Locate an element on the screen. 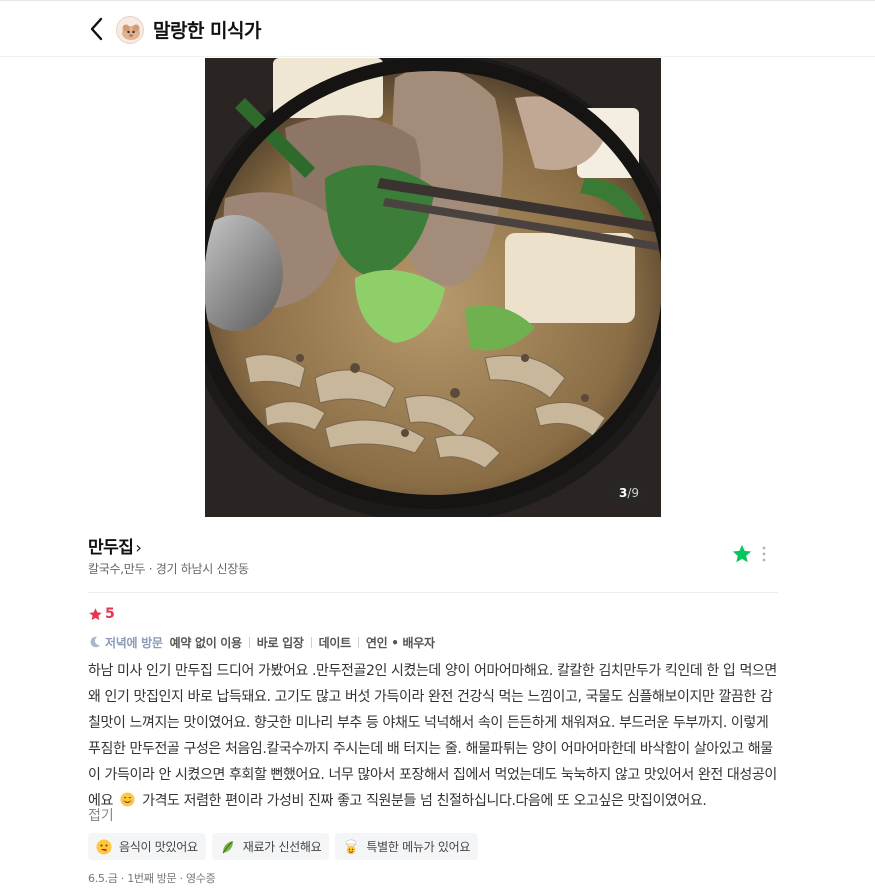 The width and height of the screenshot is (875, 894). keyword-list: 음식이 맛있어요 재료가 신선해요 특별한 메뉴가 있어요 is located at coordinates (283, 846).